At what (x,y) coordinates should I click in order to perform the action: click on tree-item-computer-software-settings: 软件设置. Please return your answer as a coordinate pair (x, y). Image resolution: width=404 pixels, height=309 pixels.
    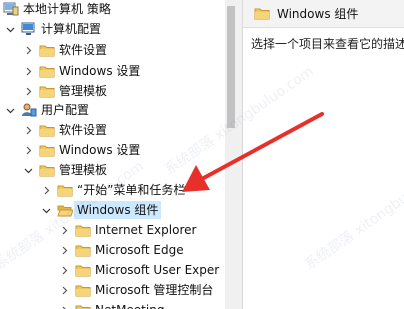
    Looking at the image, I should click on (66, 50).